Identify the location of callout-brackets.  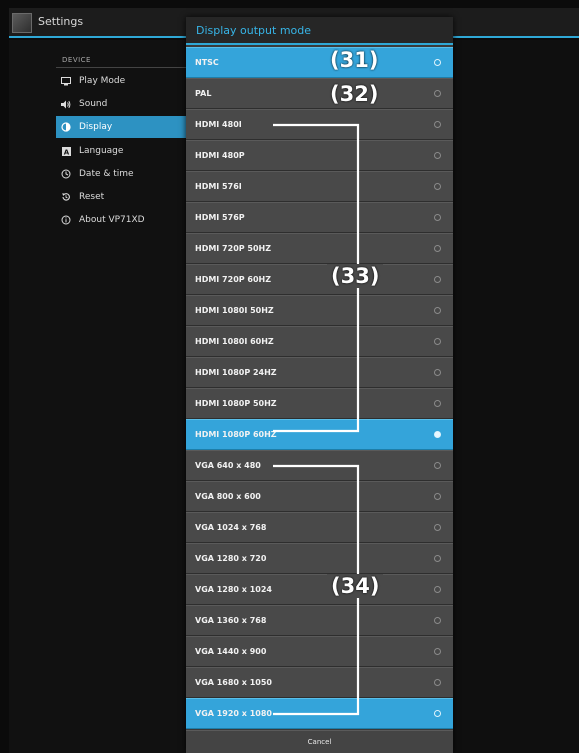
(316, 419).